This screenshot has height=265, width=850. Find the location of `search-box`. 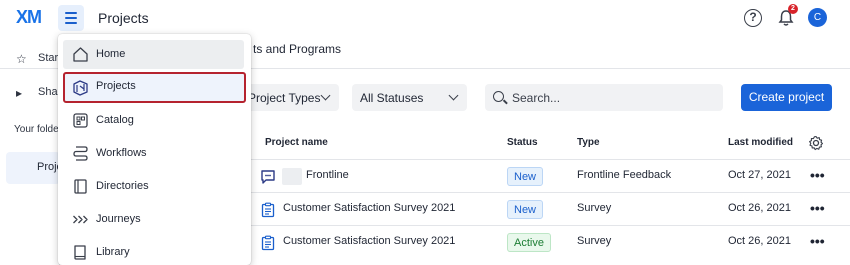

search-box is located at coordinates (604, 97).